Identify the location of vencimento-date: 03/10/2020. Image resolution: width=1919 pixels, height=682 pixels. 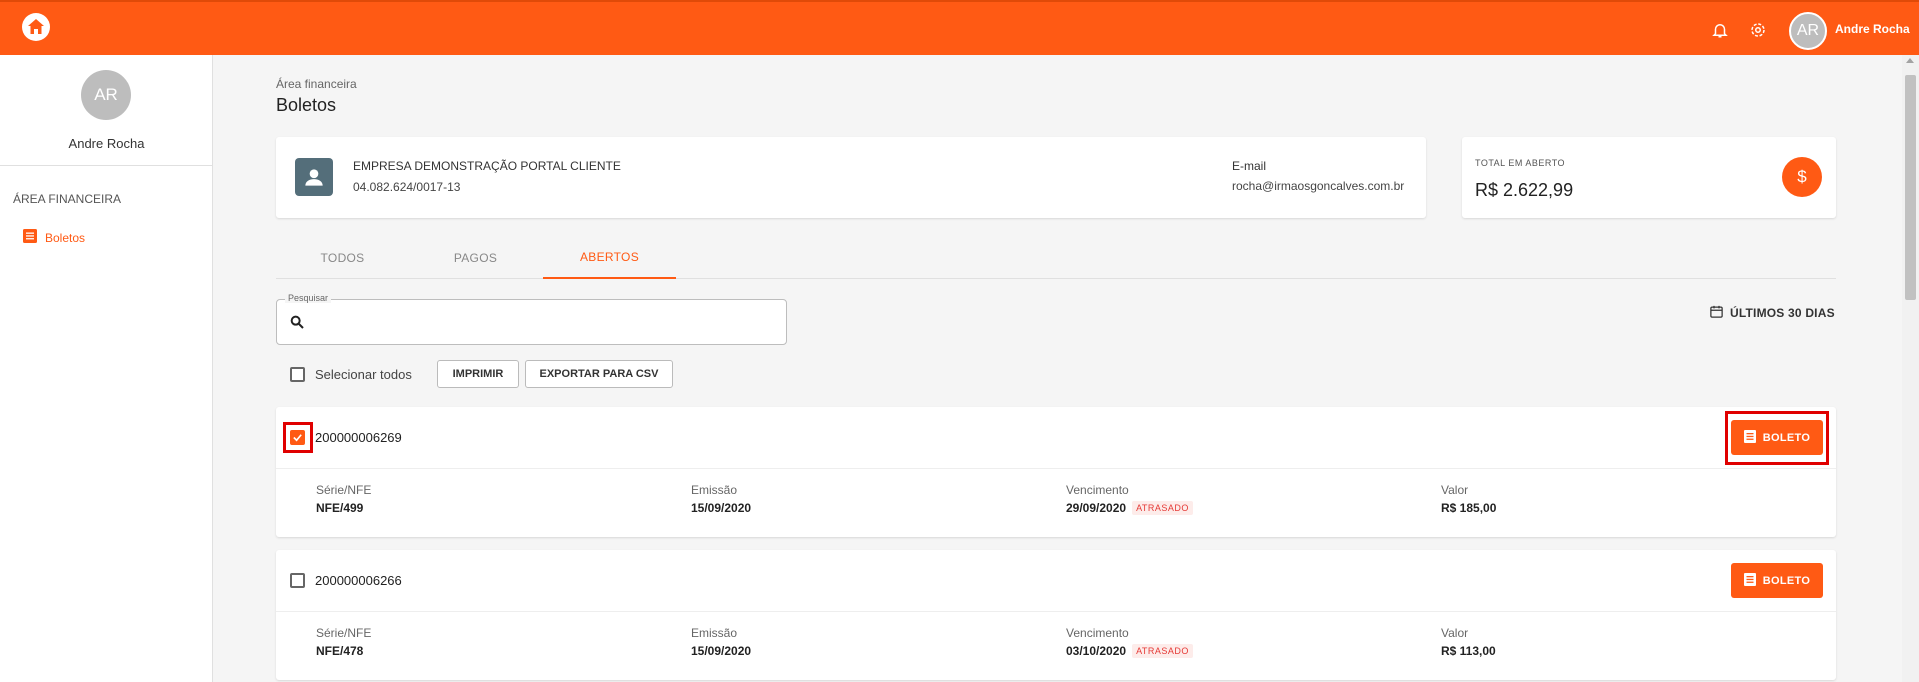
(1096, 651).